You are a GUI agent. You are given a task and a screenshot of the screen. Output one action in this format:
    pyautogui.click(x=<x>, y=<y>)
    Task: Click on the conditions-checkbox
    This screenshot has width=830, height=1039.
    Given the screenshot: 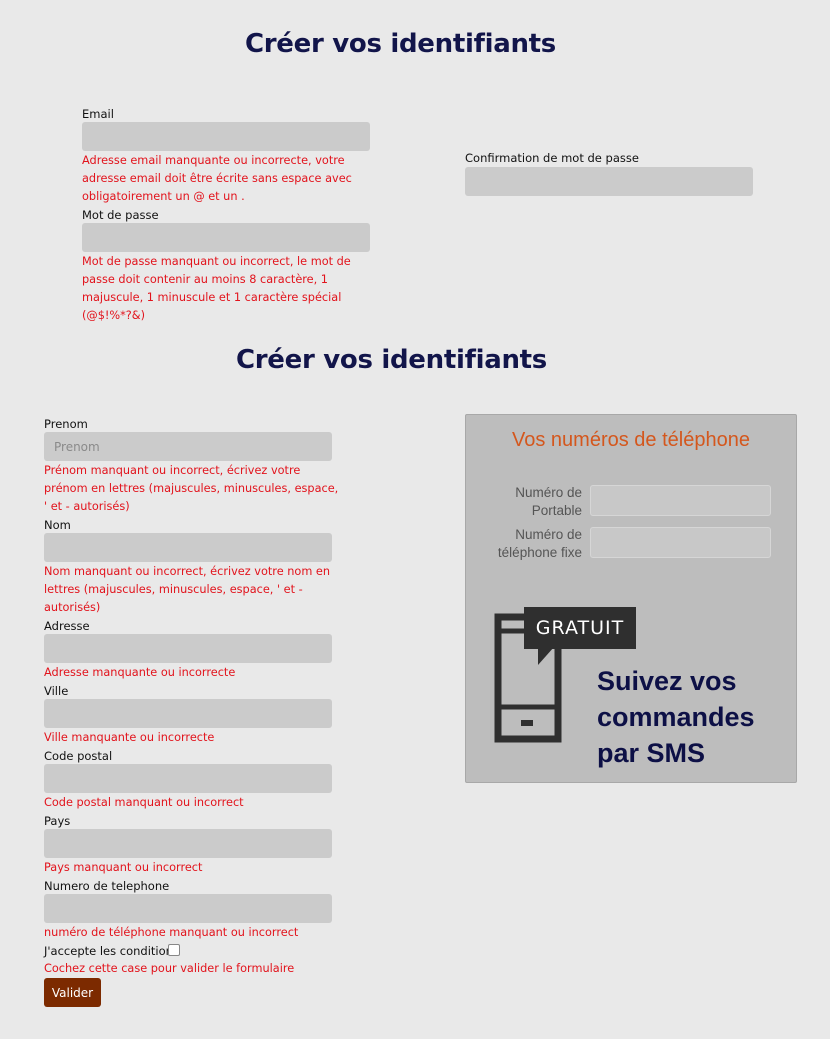 What is the action you would take?
    pyautogui.click(x=174, y=950)
    